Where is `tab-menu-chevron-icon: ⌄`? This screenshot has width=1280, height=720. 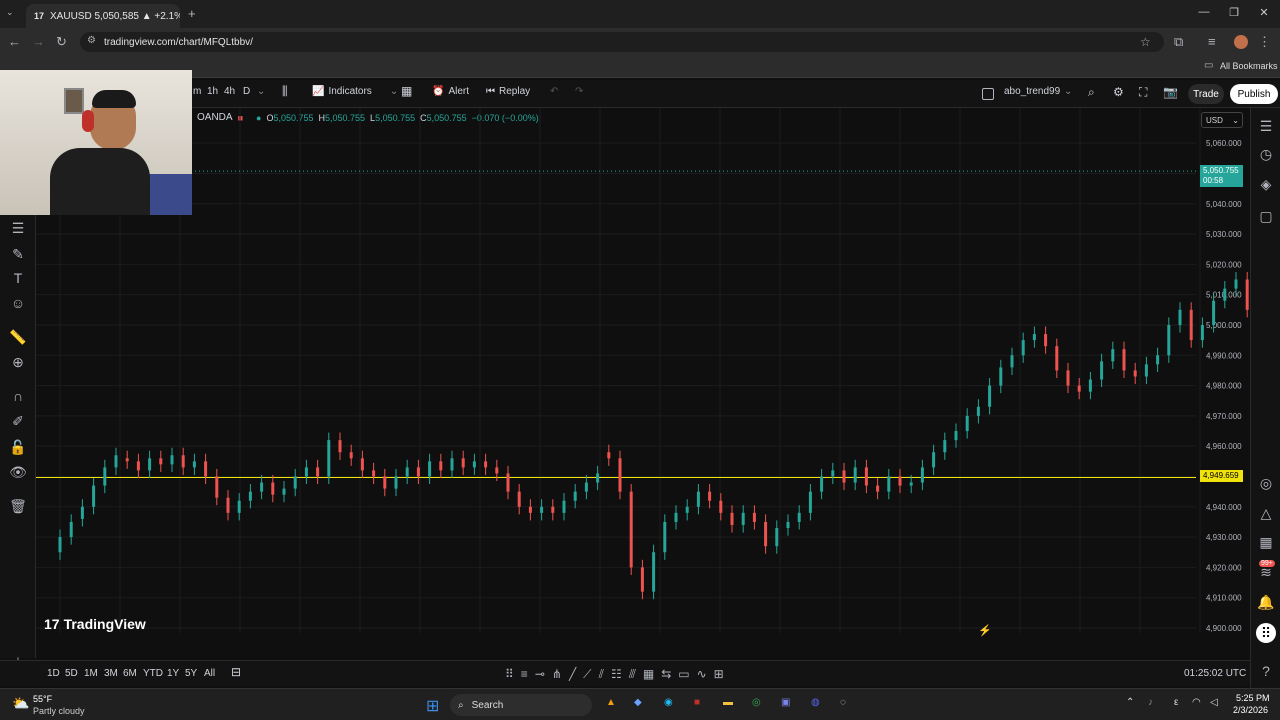
tab-menu-chevron-icon: ⌄ is located at coordinates (10, 12).